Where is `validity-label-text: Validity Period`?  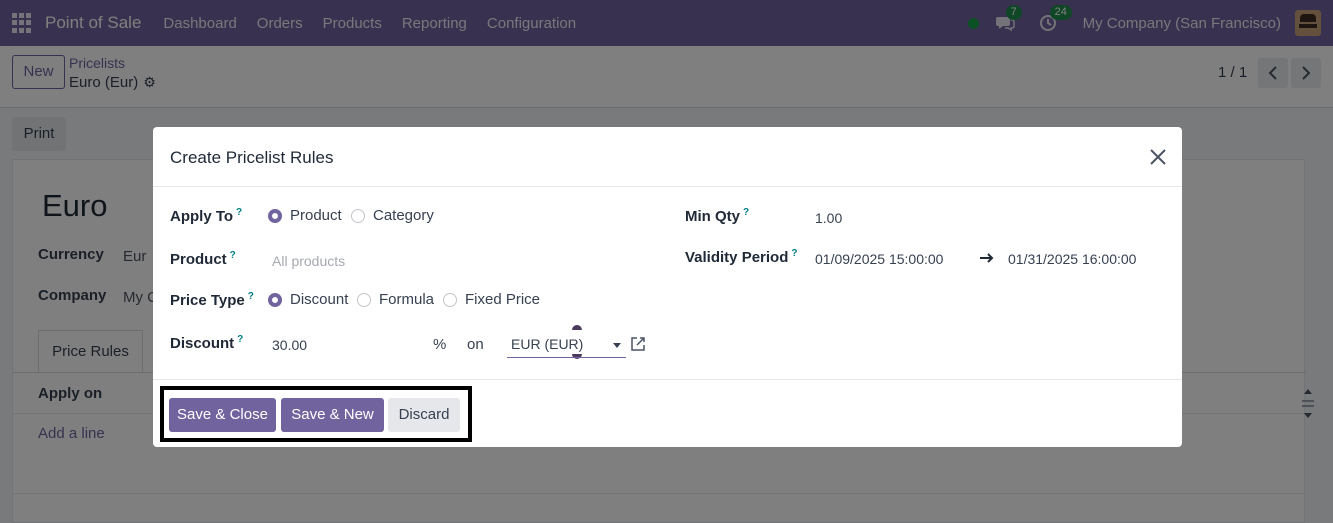 validity-label-text: Validity Period is located at coordinates (737, 257).